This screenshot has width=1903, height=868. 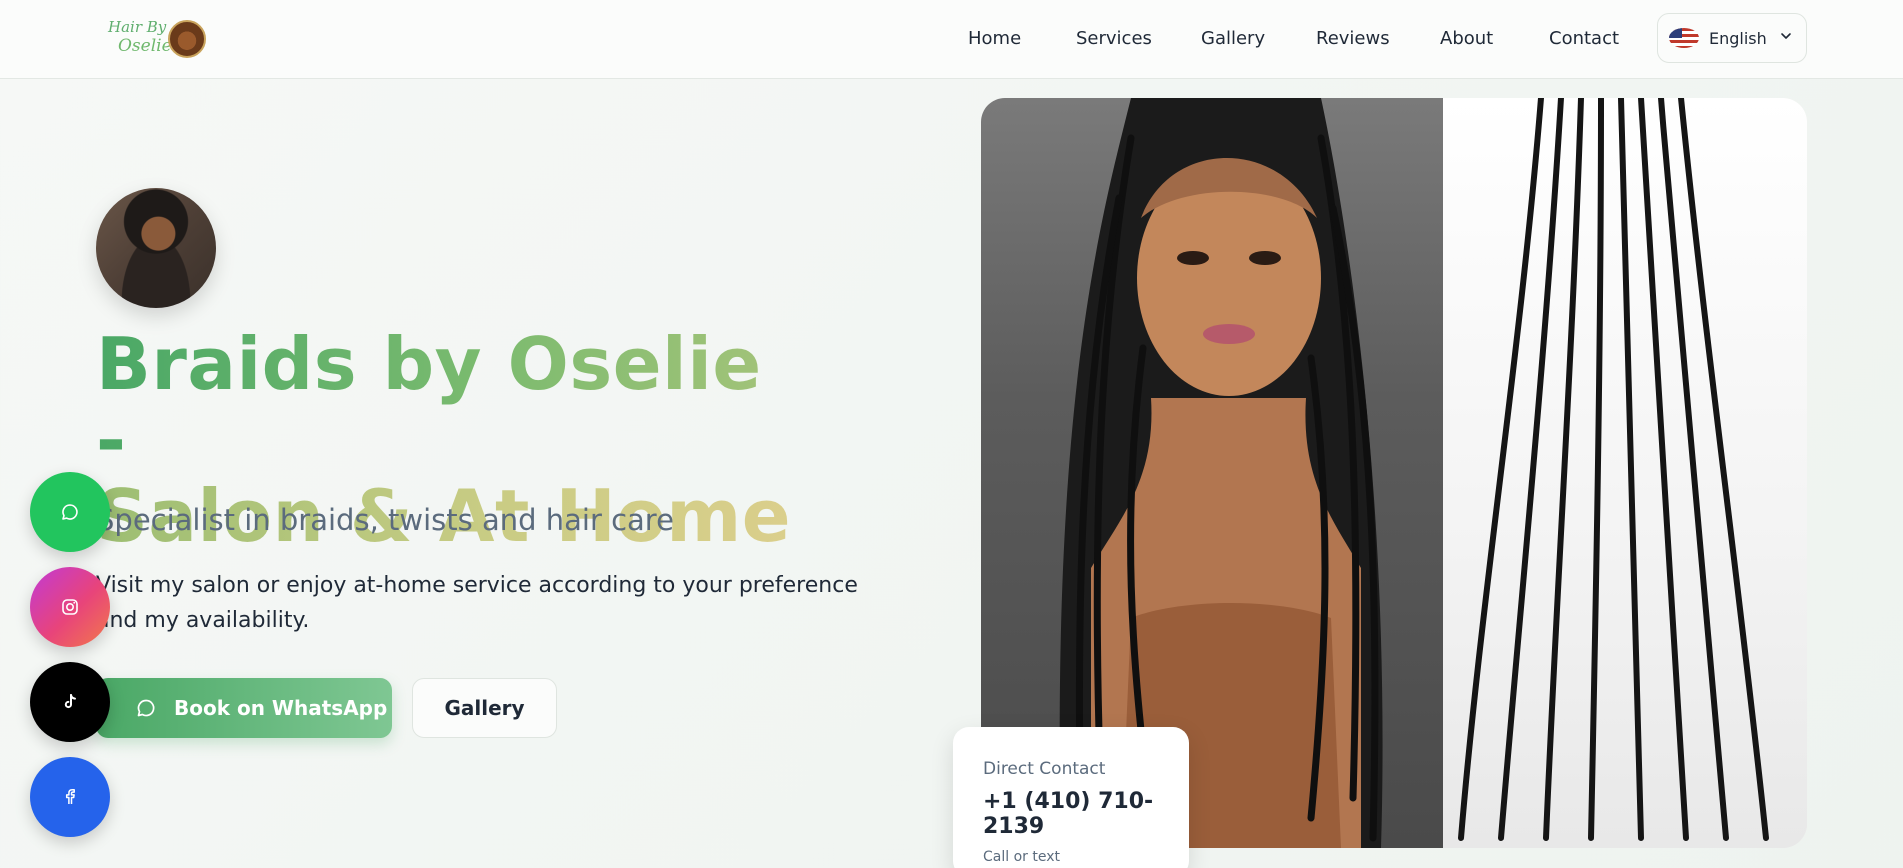 What do you see at coordinates (1738, 38) in the screenshot?
I see `language-label: English` at bounding box center [1738, 38].